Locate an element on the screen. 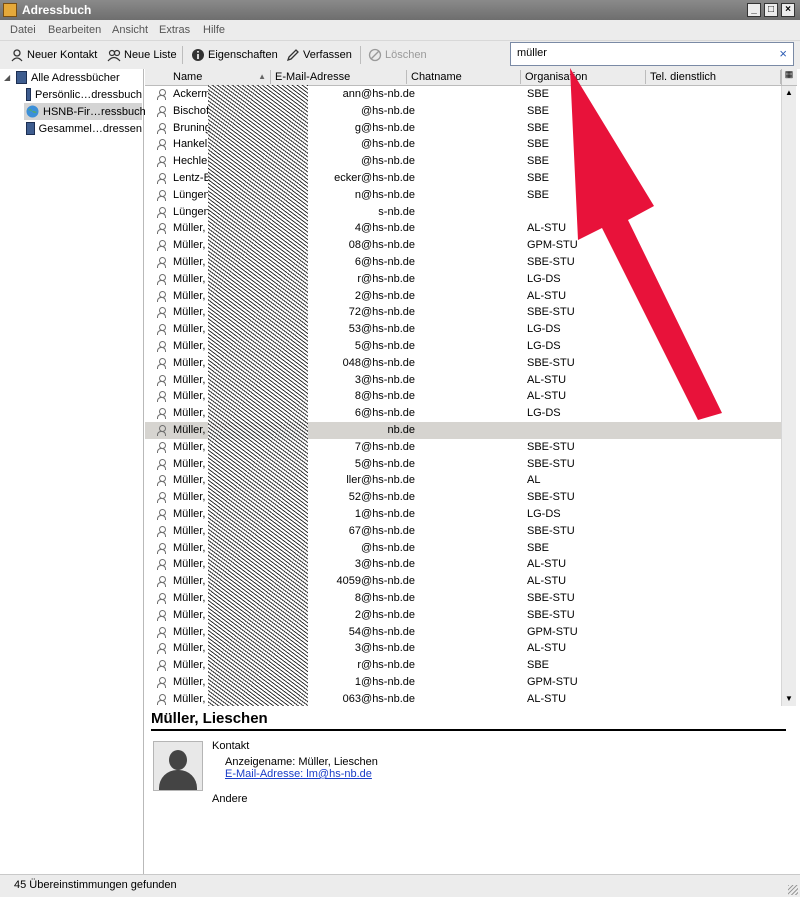 This screenshot has height=897, width=800. column-chatname: Chatname is located at coordinates (464, 77).